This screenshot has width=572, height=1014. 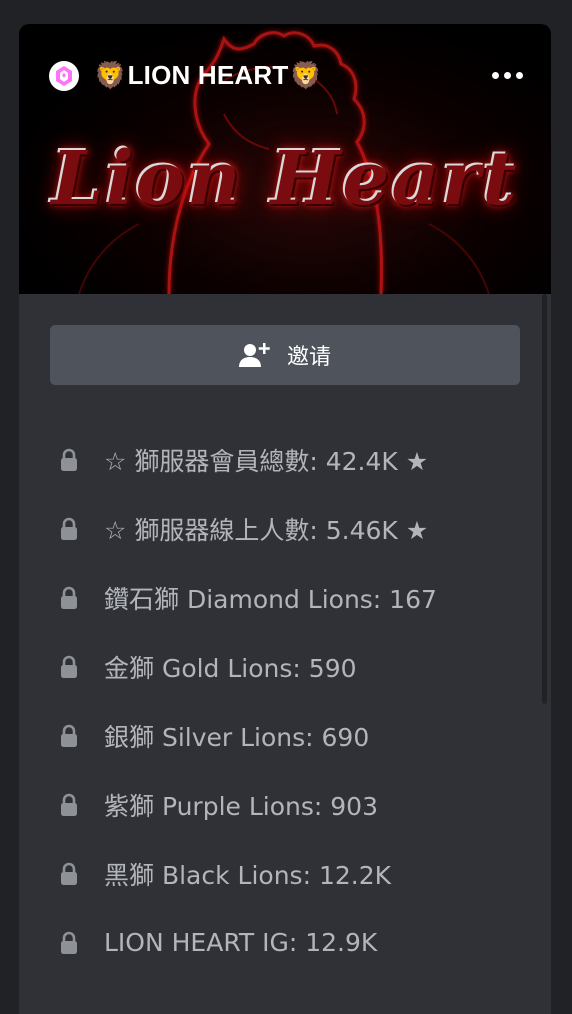 What do you see at coordinates (237, 737) in the screenshot?
I see `channel-name: 銀獅 Silver Lions: 690` at bounding box center [237, 737].